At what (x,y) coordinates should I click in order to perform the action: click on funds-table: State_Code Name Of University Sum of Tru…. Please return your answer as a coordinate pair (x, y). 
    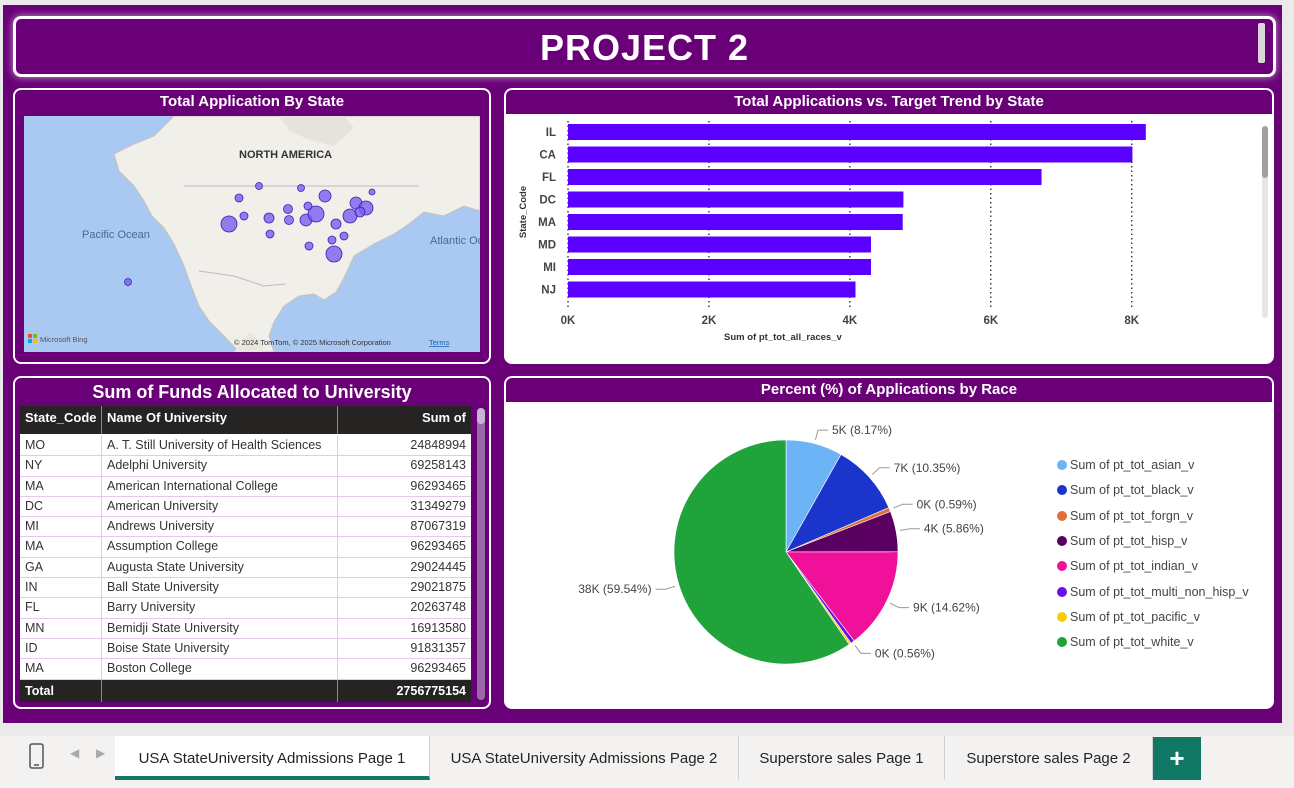
    Looking at the image, I should click on (245, 554).